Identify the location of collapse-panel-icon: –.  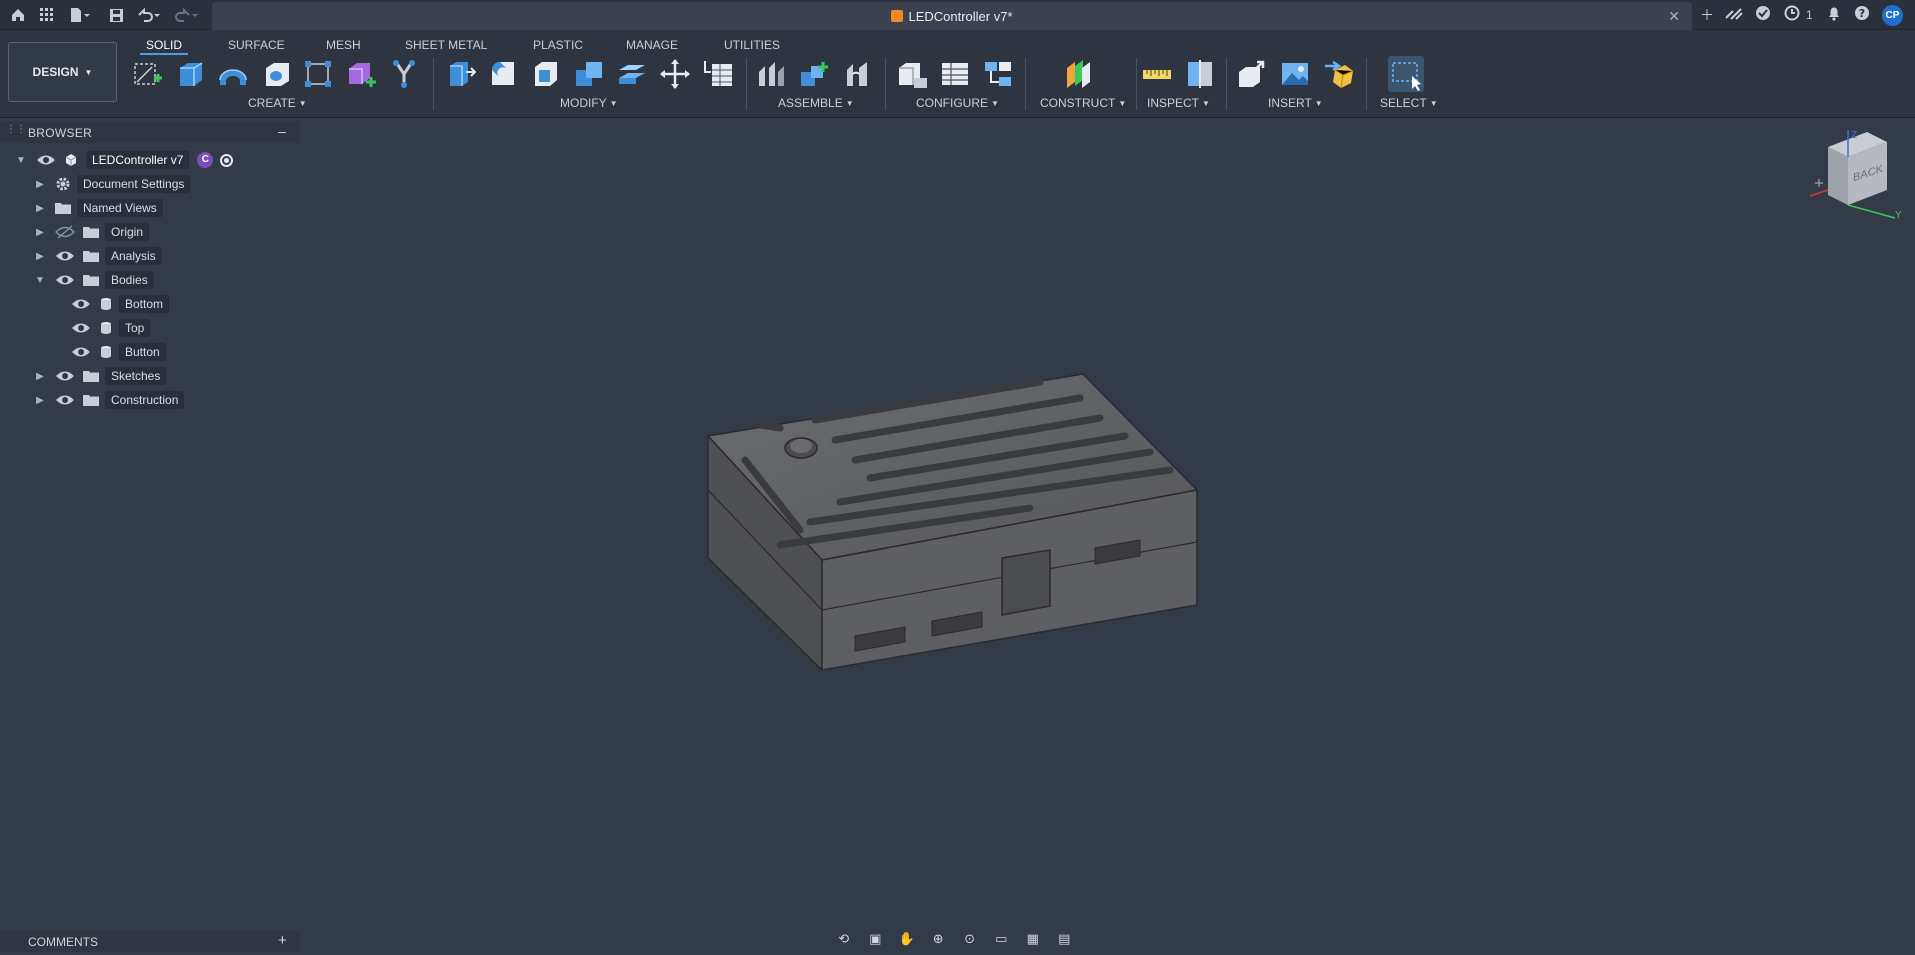
(282, 131).